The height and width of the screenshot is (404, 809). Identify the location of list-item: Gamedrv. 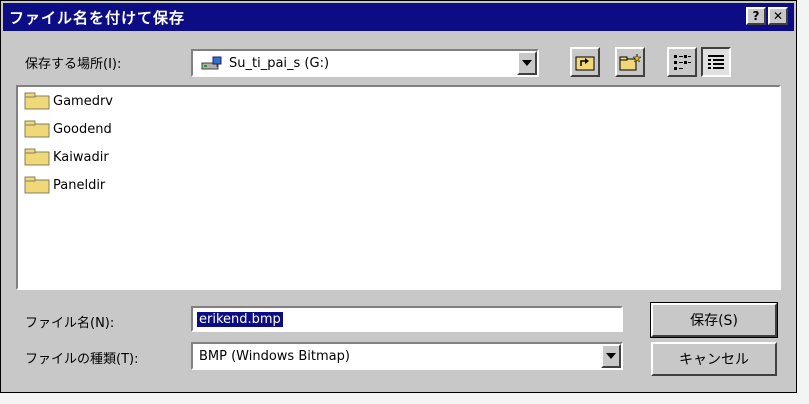
(398, 101).